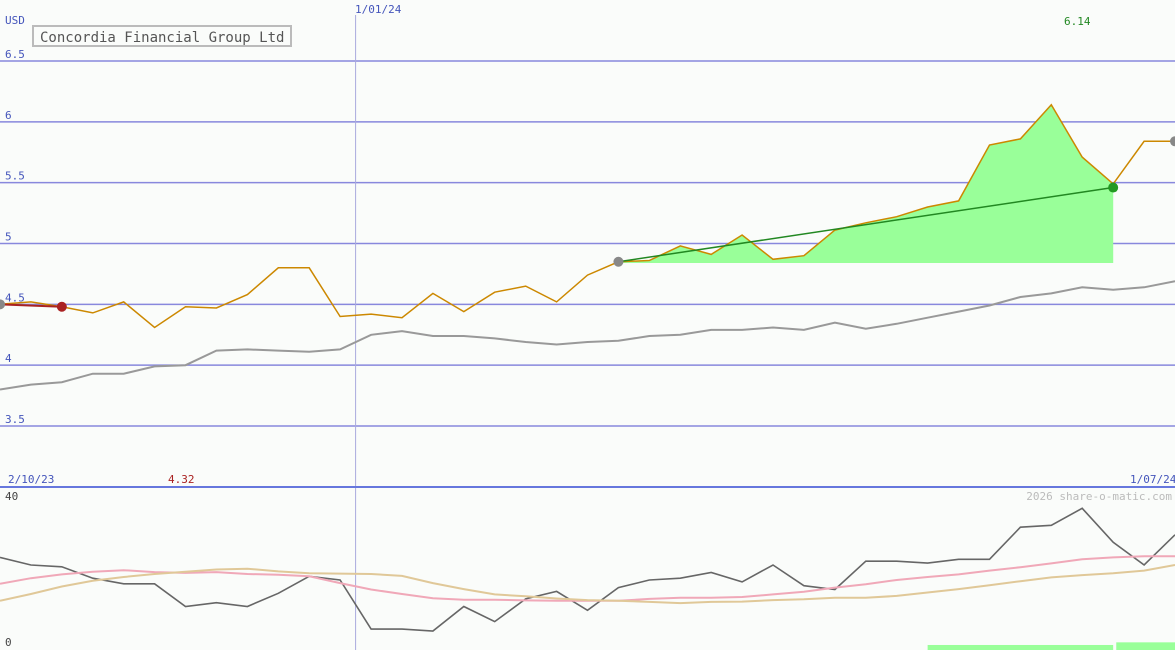  Describe the element at coordinates (8, 642) in the screenshot. I see `osc-bottom-label: 0` at that location.